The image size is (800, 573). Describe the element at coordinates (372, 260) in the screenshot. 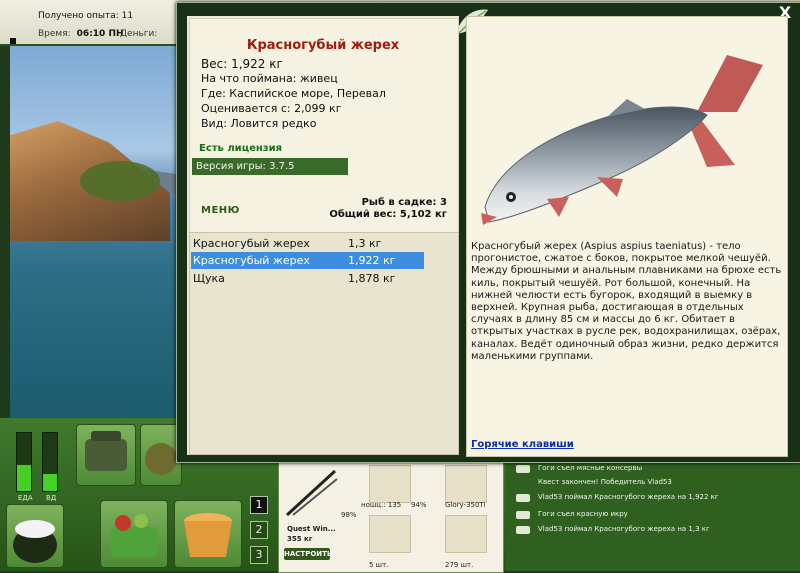

I see `catch-weight: 1,922 кг` at that location.